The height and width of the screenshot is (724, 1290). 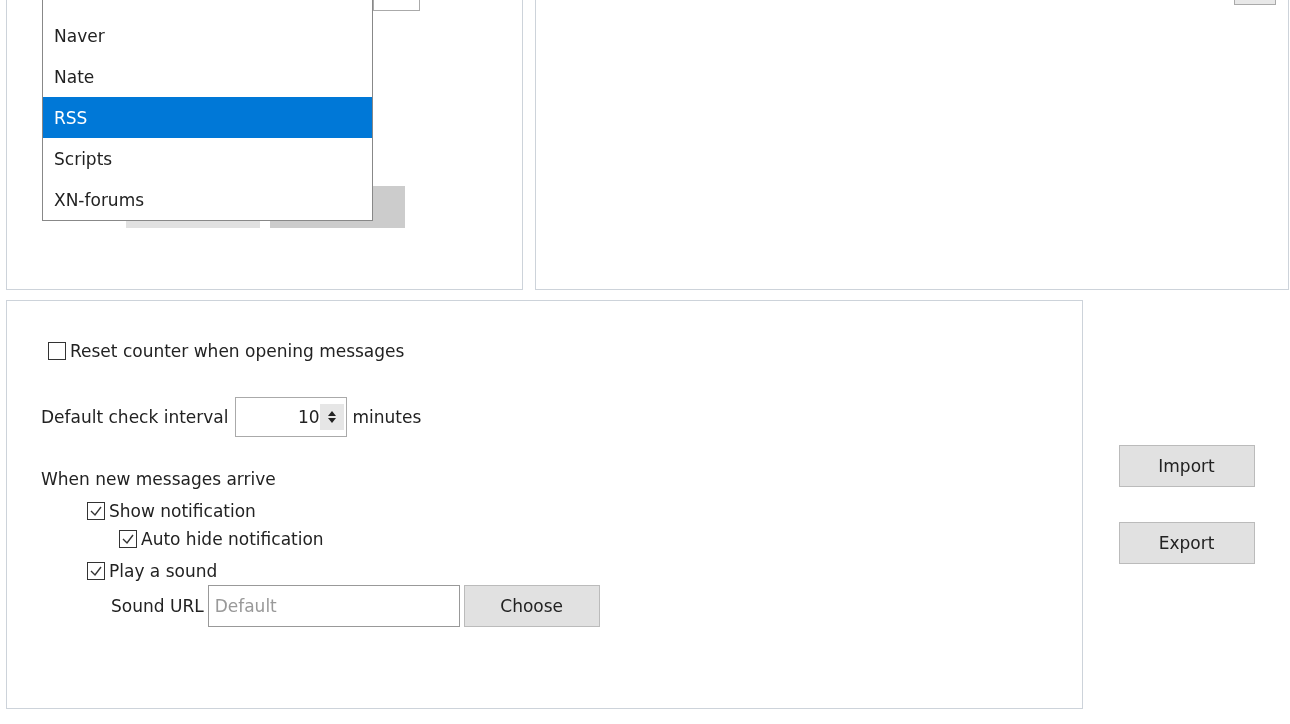 I want to click on dropdown-item: RSS, so click(x=207, y=117).